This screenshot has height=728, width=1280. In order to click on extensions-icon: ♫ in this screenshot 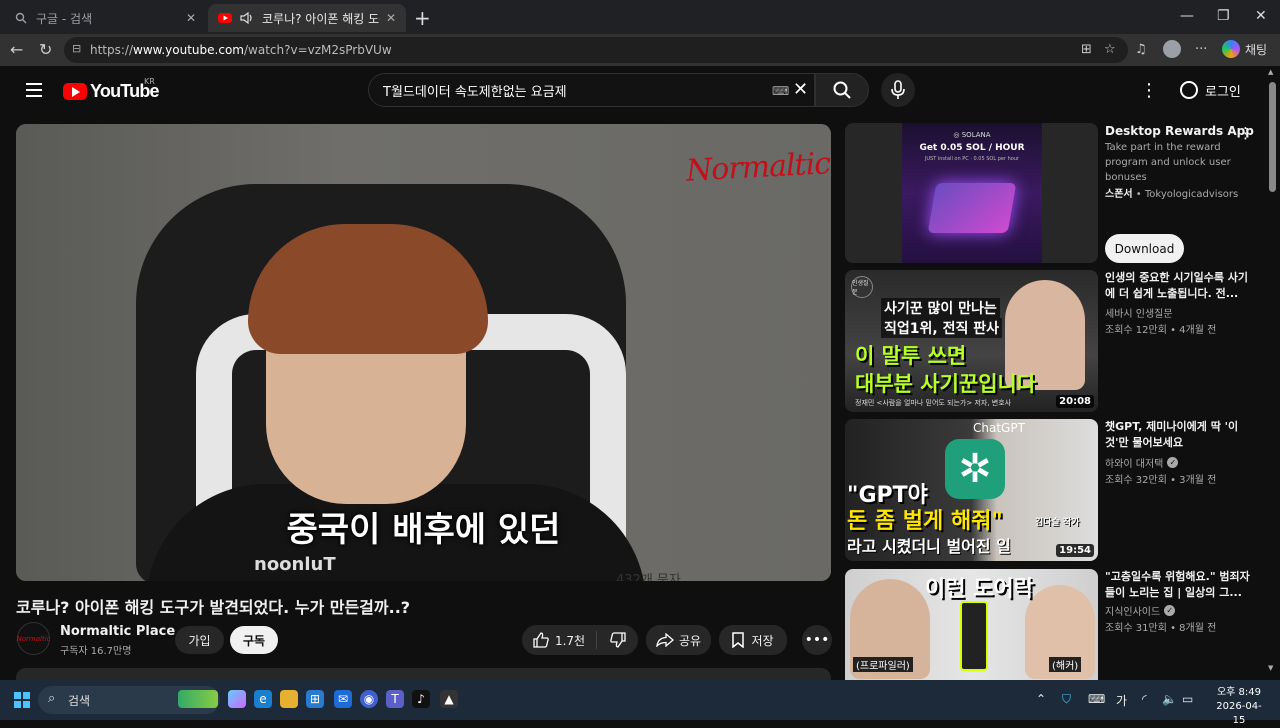, I will do `click(1141, 49)`.